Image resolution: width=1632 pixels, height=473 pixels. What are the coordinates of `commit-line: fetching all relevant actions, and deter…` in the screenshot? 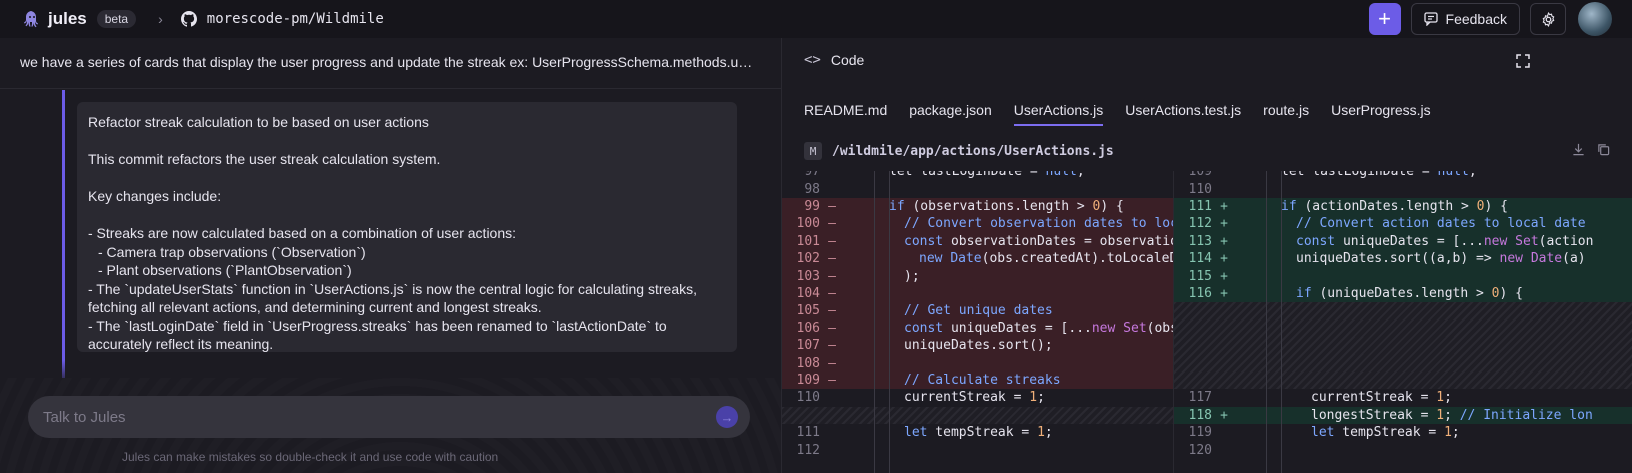 It's located at (315, 307).